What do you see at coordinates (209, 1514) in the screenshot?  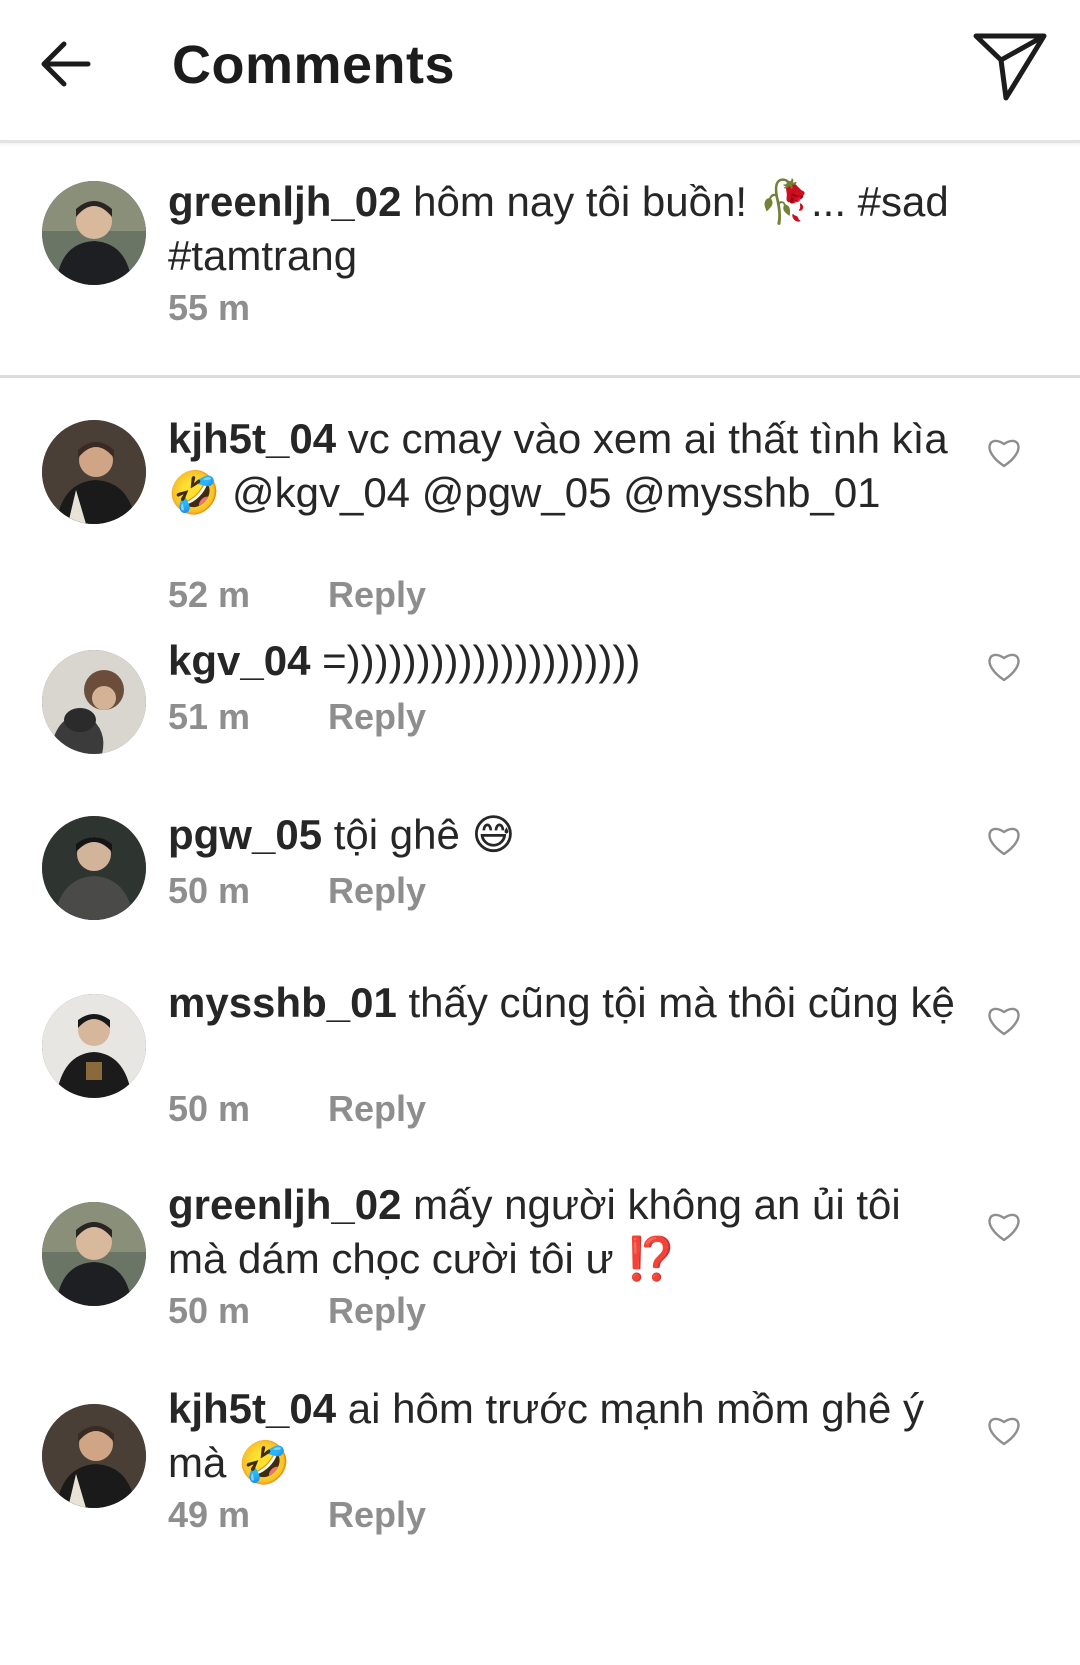 I see `timestamp: 49 m` at bounding box center [209, 1514].